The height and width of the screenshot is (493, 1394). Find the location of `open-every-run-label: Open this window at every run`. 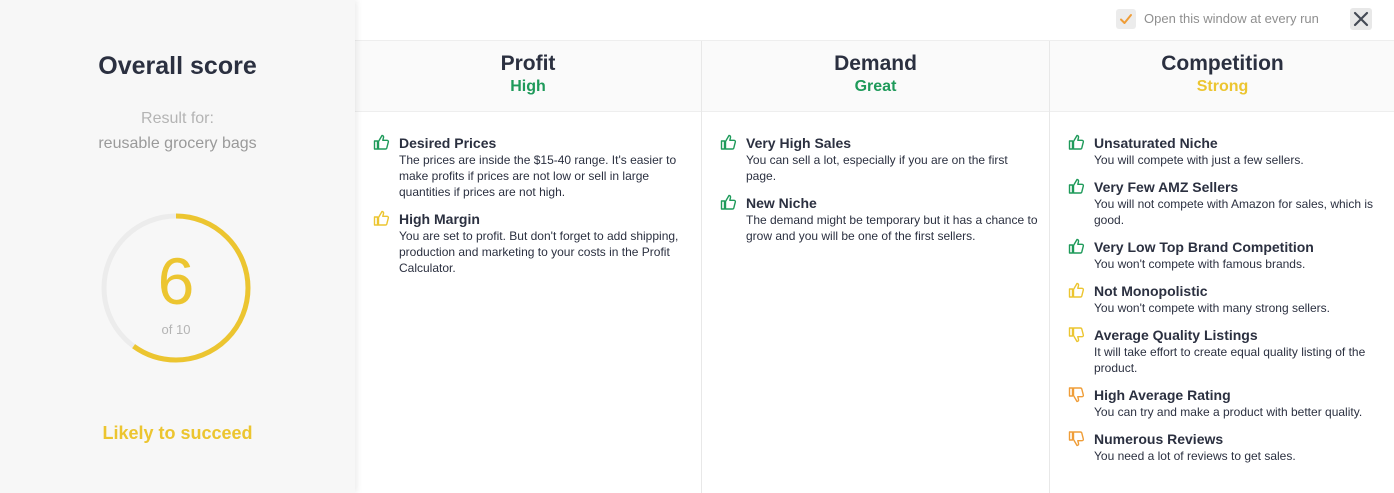

open-every-run-label: Open this window at every run is located at coordinates (1231, 18).